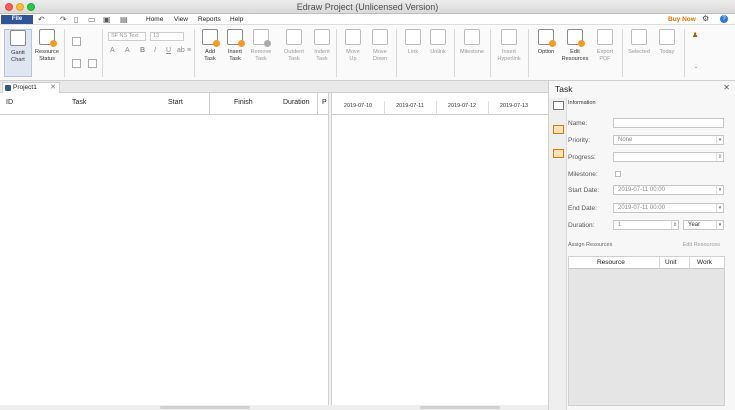 The height and width of the screenshot is (410, 735). Describe the element at coordinates (413, 53) in the screenshot. I see `link-button: Link` at that location.